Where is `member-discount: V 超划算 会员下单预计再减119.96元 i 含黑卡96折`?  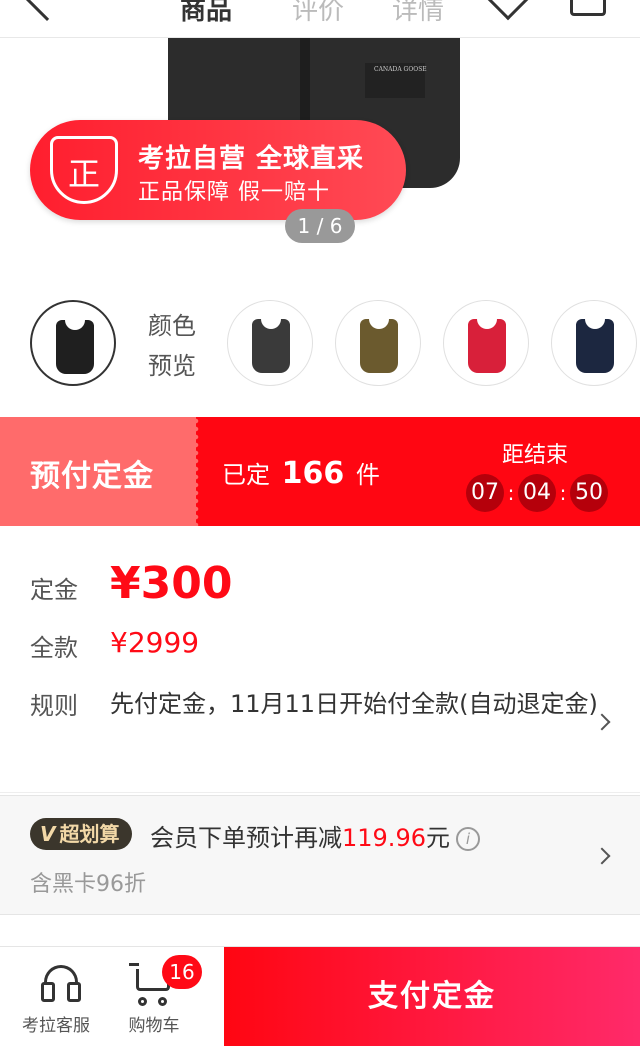 member-discount: V 超划算 会员下单预计再减119.96元 i 含黑卡96折 is located at coordinates (320, 855).